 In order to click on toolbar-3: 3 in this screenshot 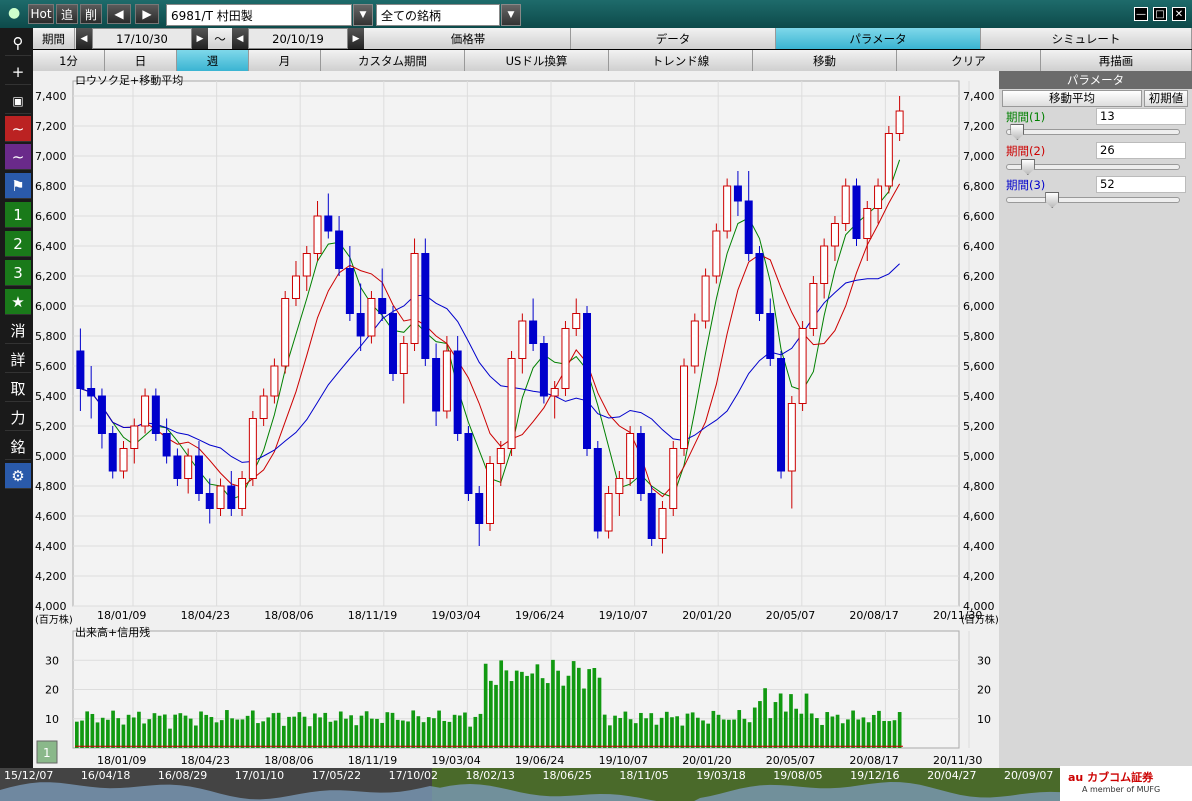, I will do `click(18, 273)`.